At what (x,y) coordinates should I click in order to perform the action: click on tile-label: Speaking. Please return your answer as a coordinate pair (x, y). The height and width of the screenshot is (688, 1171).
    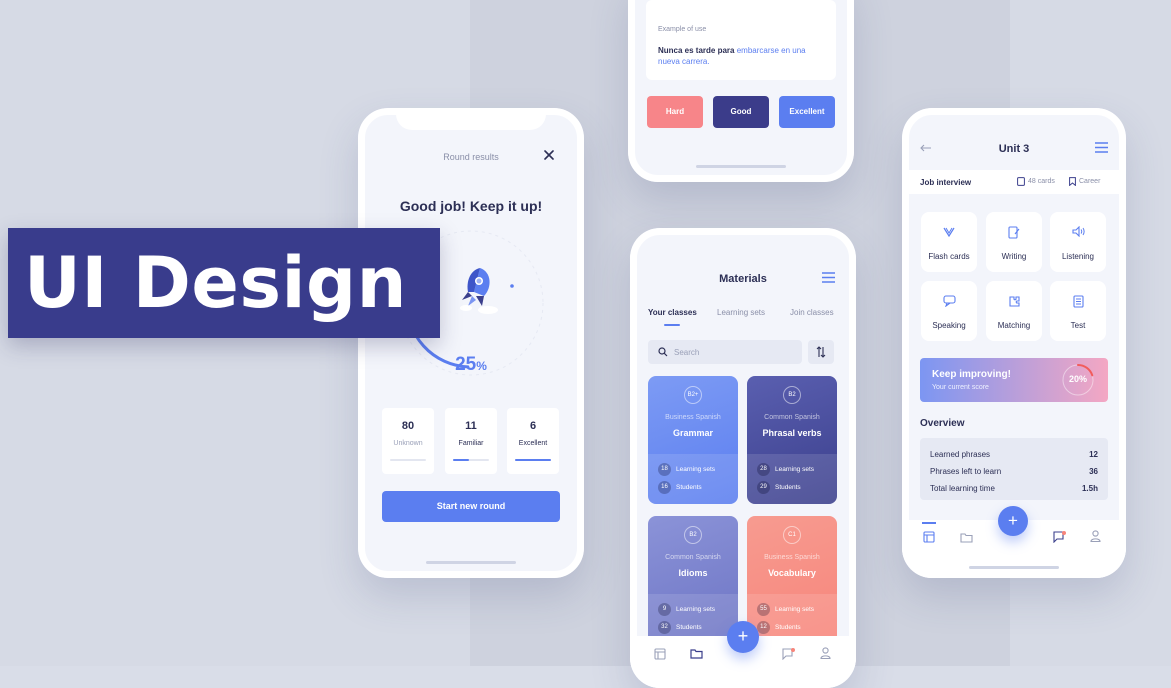
    Looking at the image, I should click on (949, 325).